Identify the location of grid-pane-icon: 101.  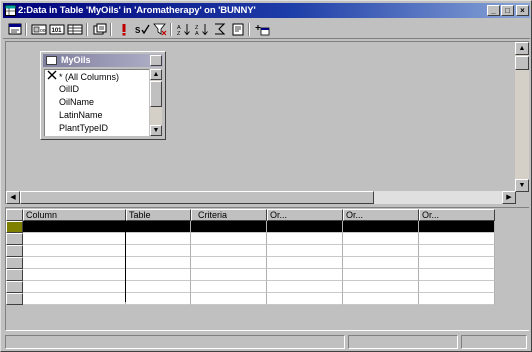
(57, 29).